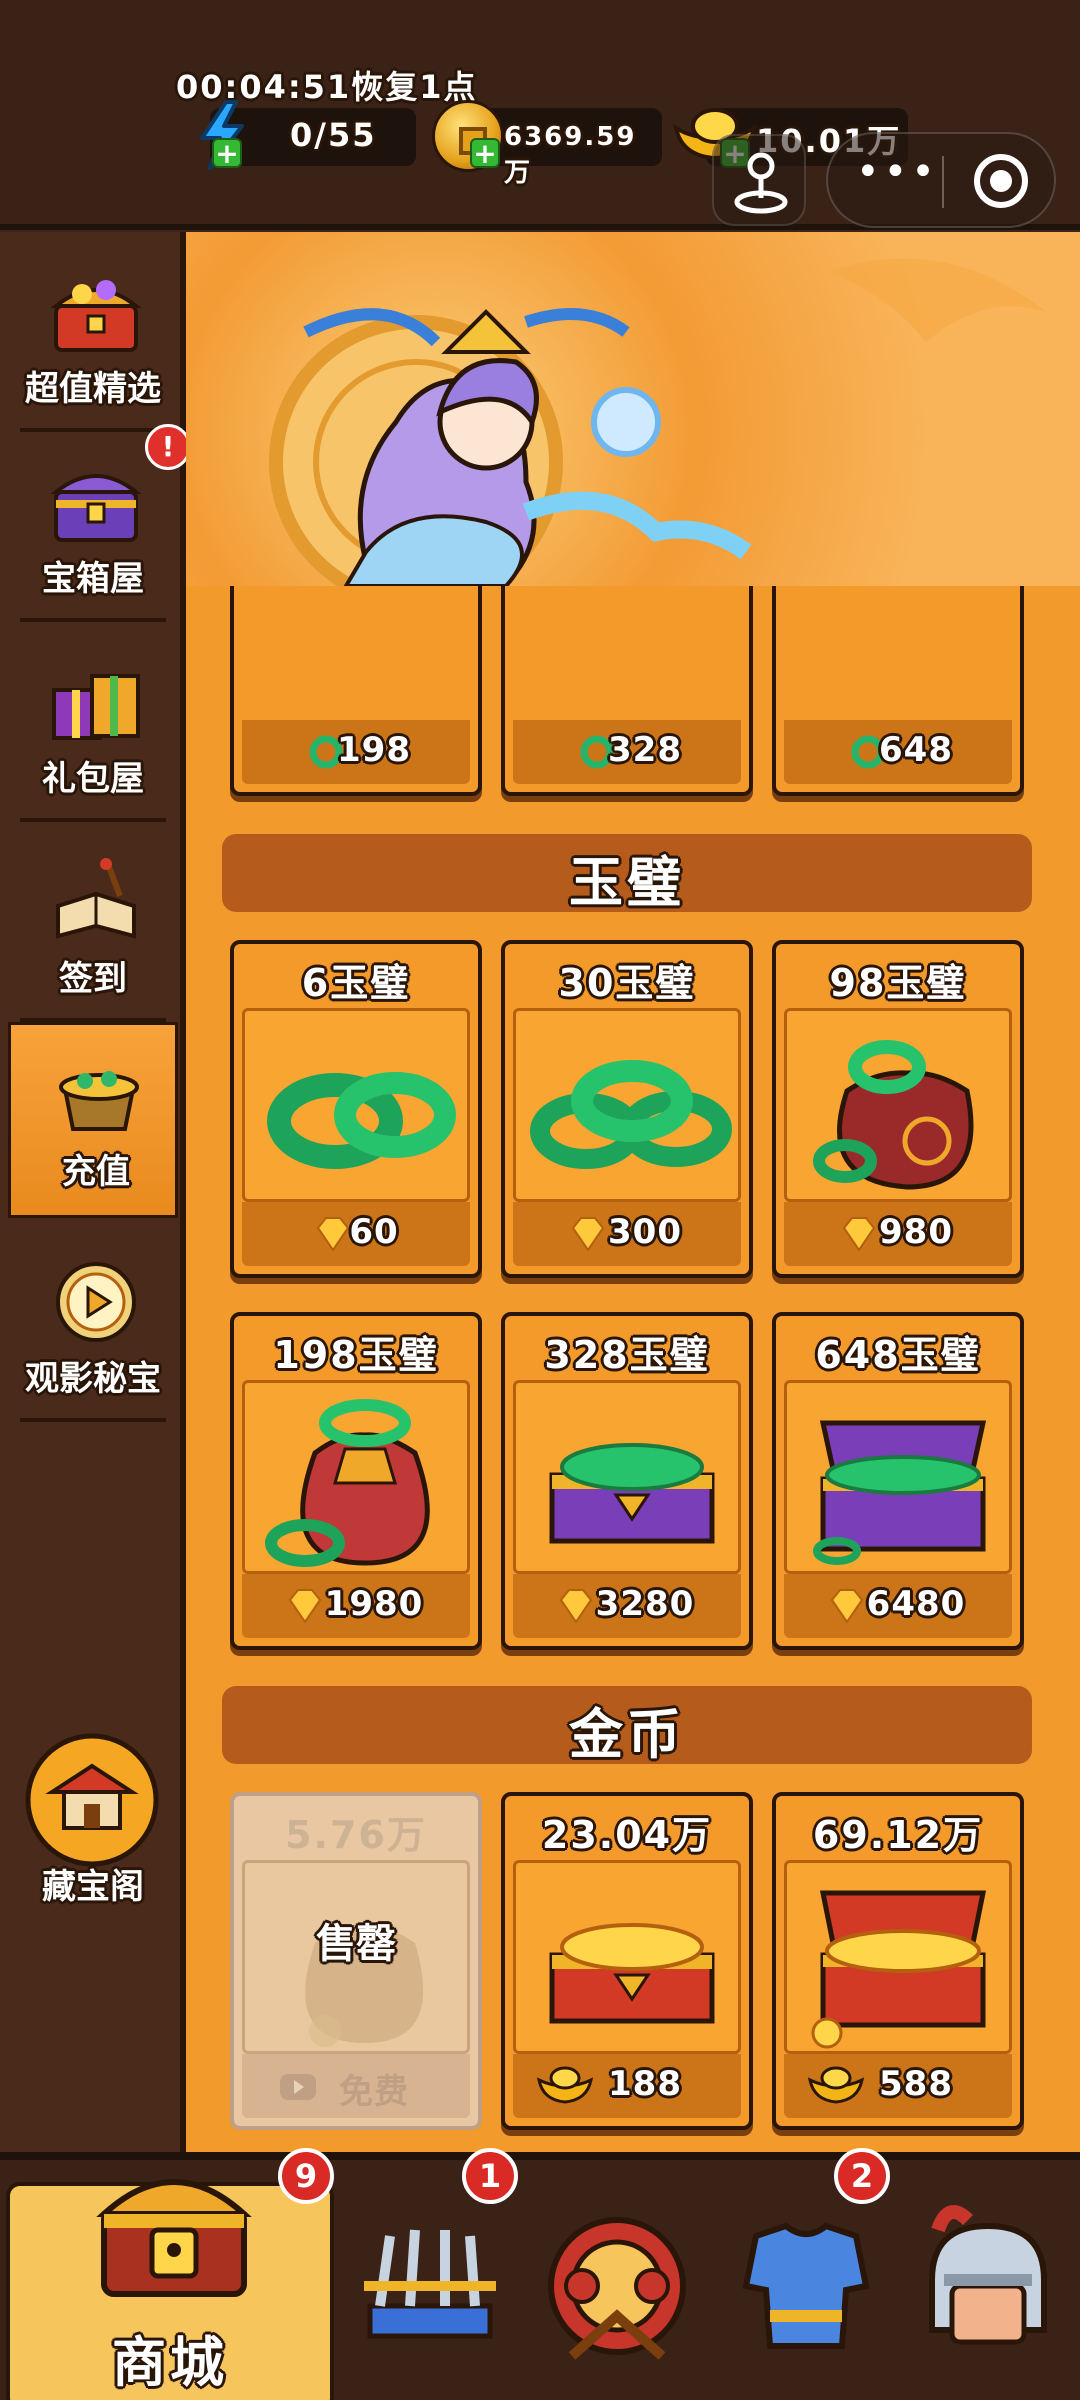 The width and height of the screenshot is (1080, 2400). I want to click on price-label: 300, so click(645, 1232).